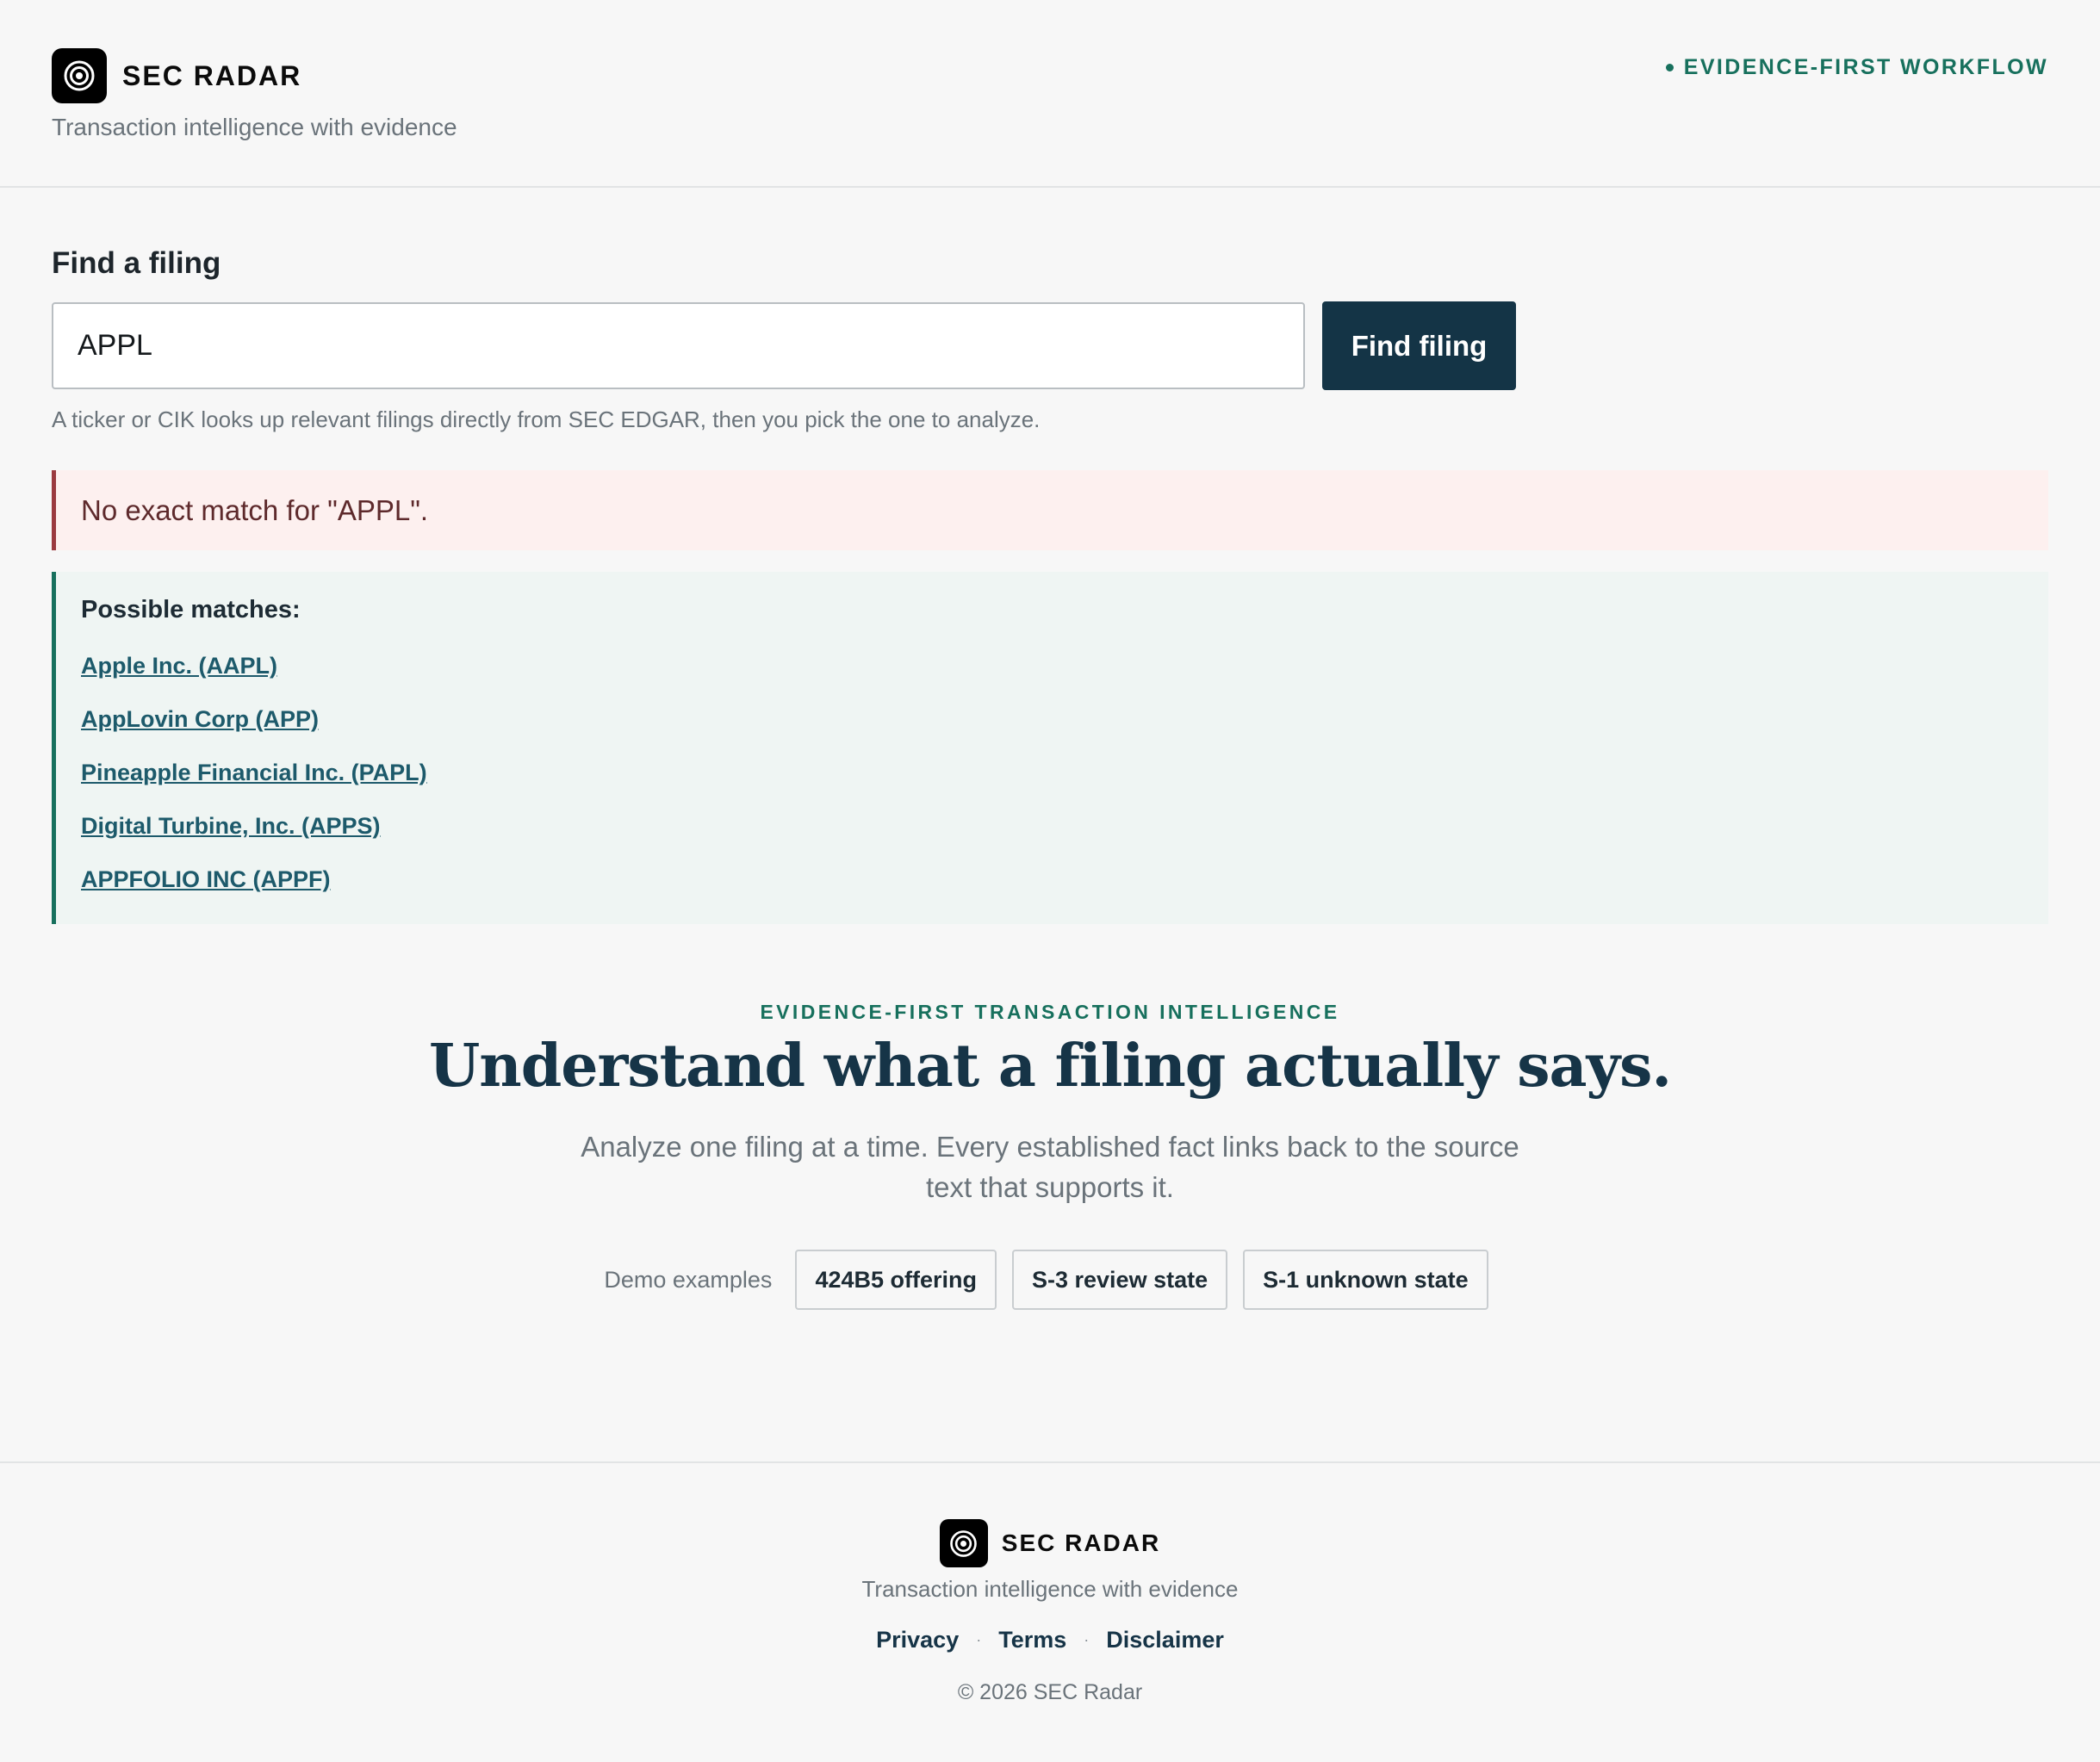 This screenshot has height=1762, width=2100. I want to click on demo-s1-button: S-1 unknown state, so click(1366, 1280).